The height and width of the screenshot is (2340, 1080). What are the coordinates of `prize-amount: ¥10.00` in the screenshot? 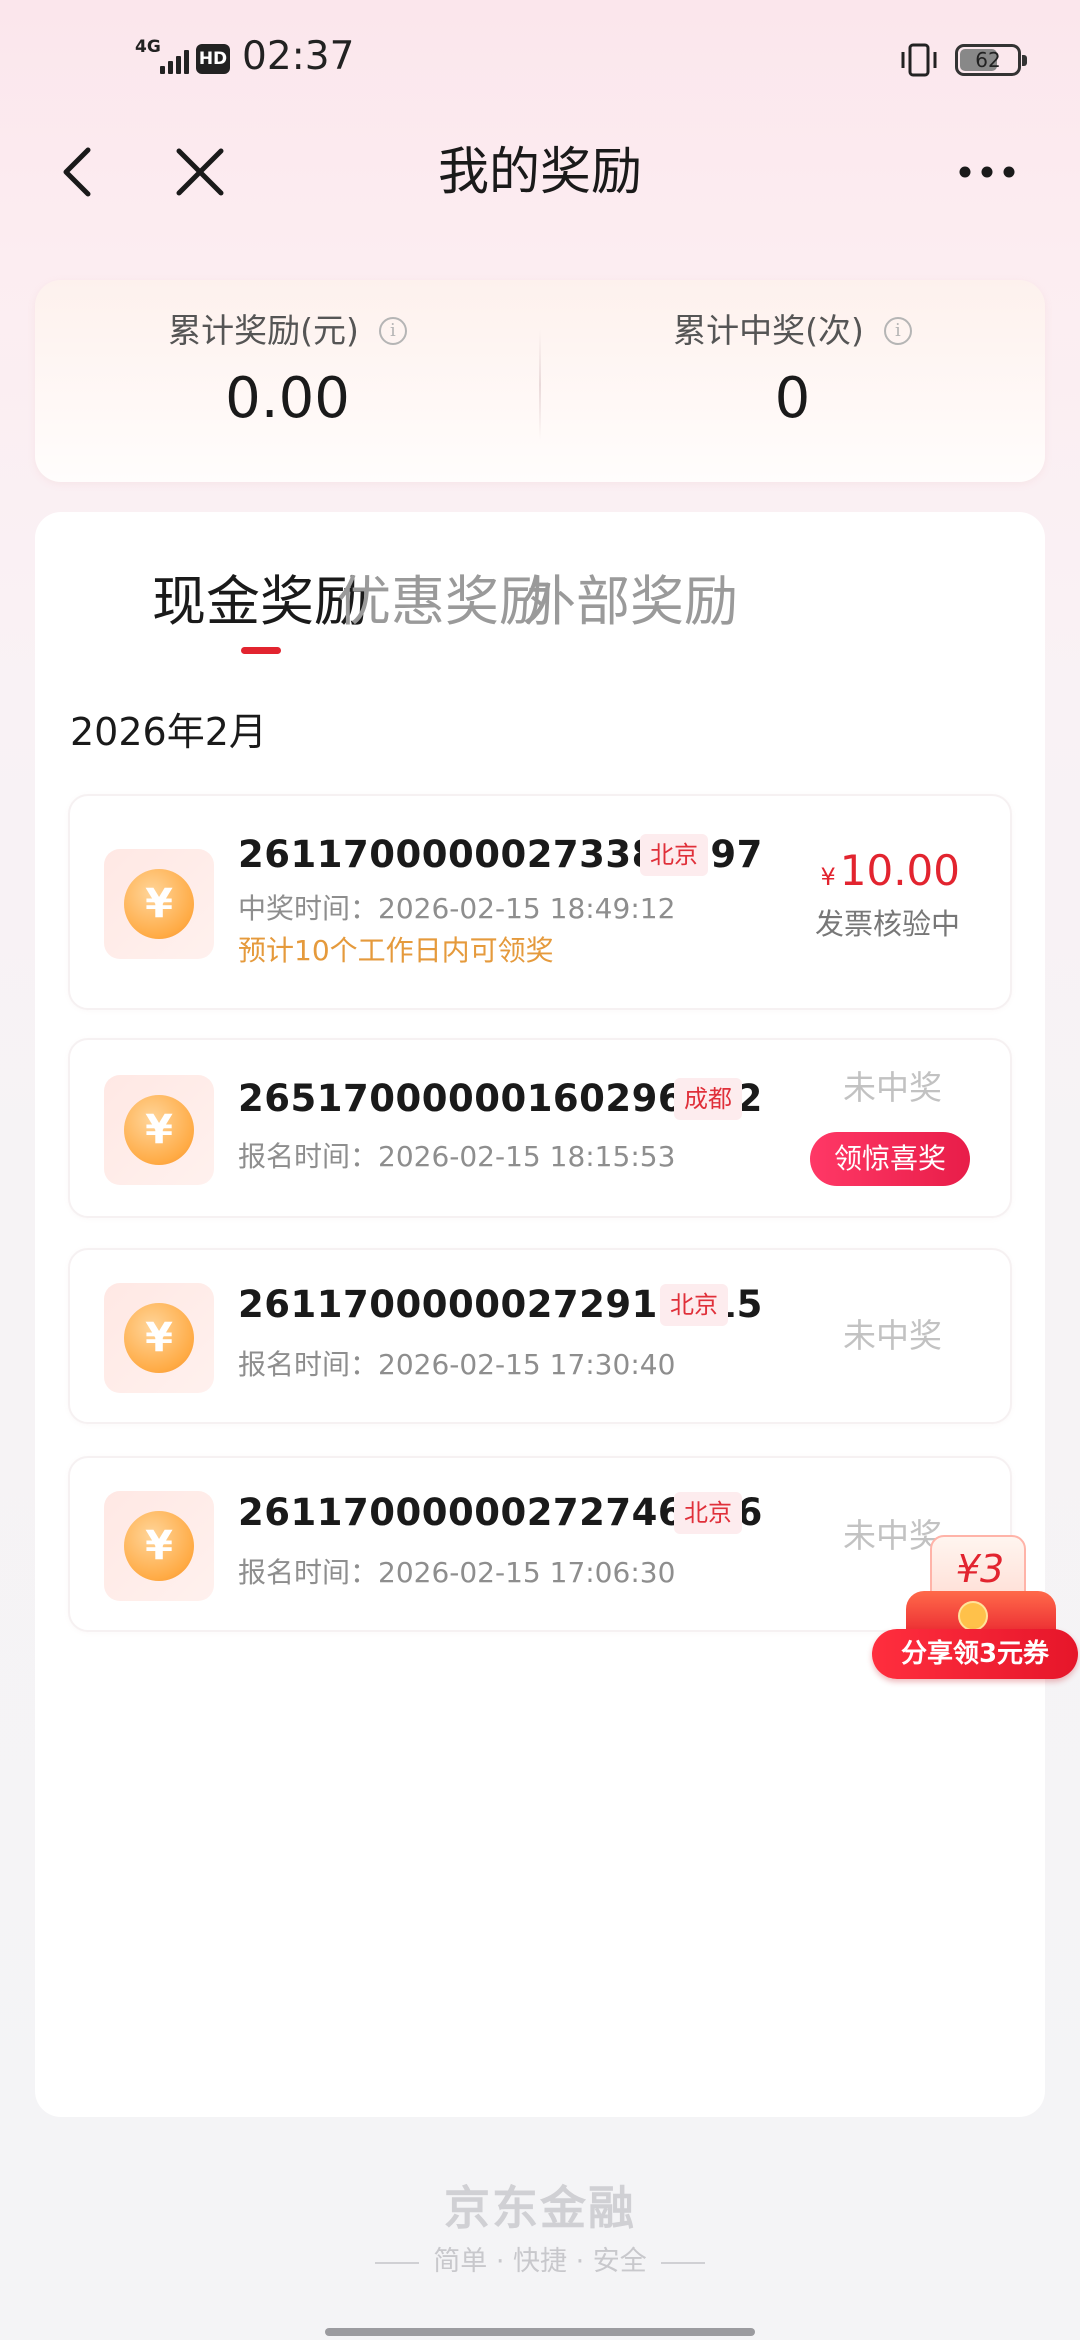 It's located at (890, 870).